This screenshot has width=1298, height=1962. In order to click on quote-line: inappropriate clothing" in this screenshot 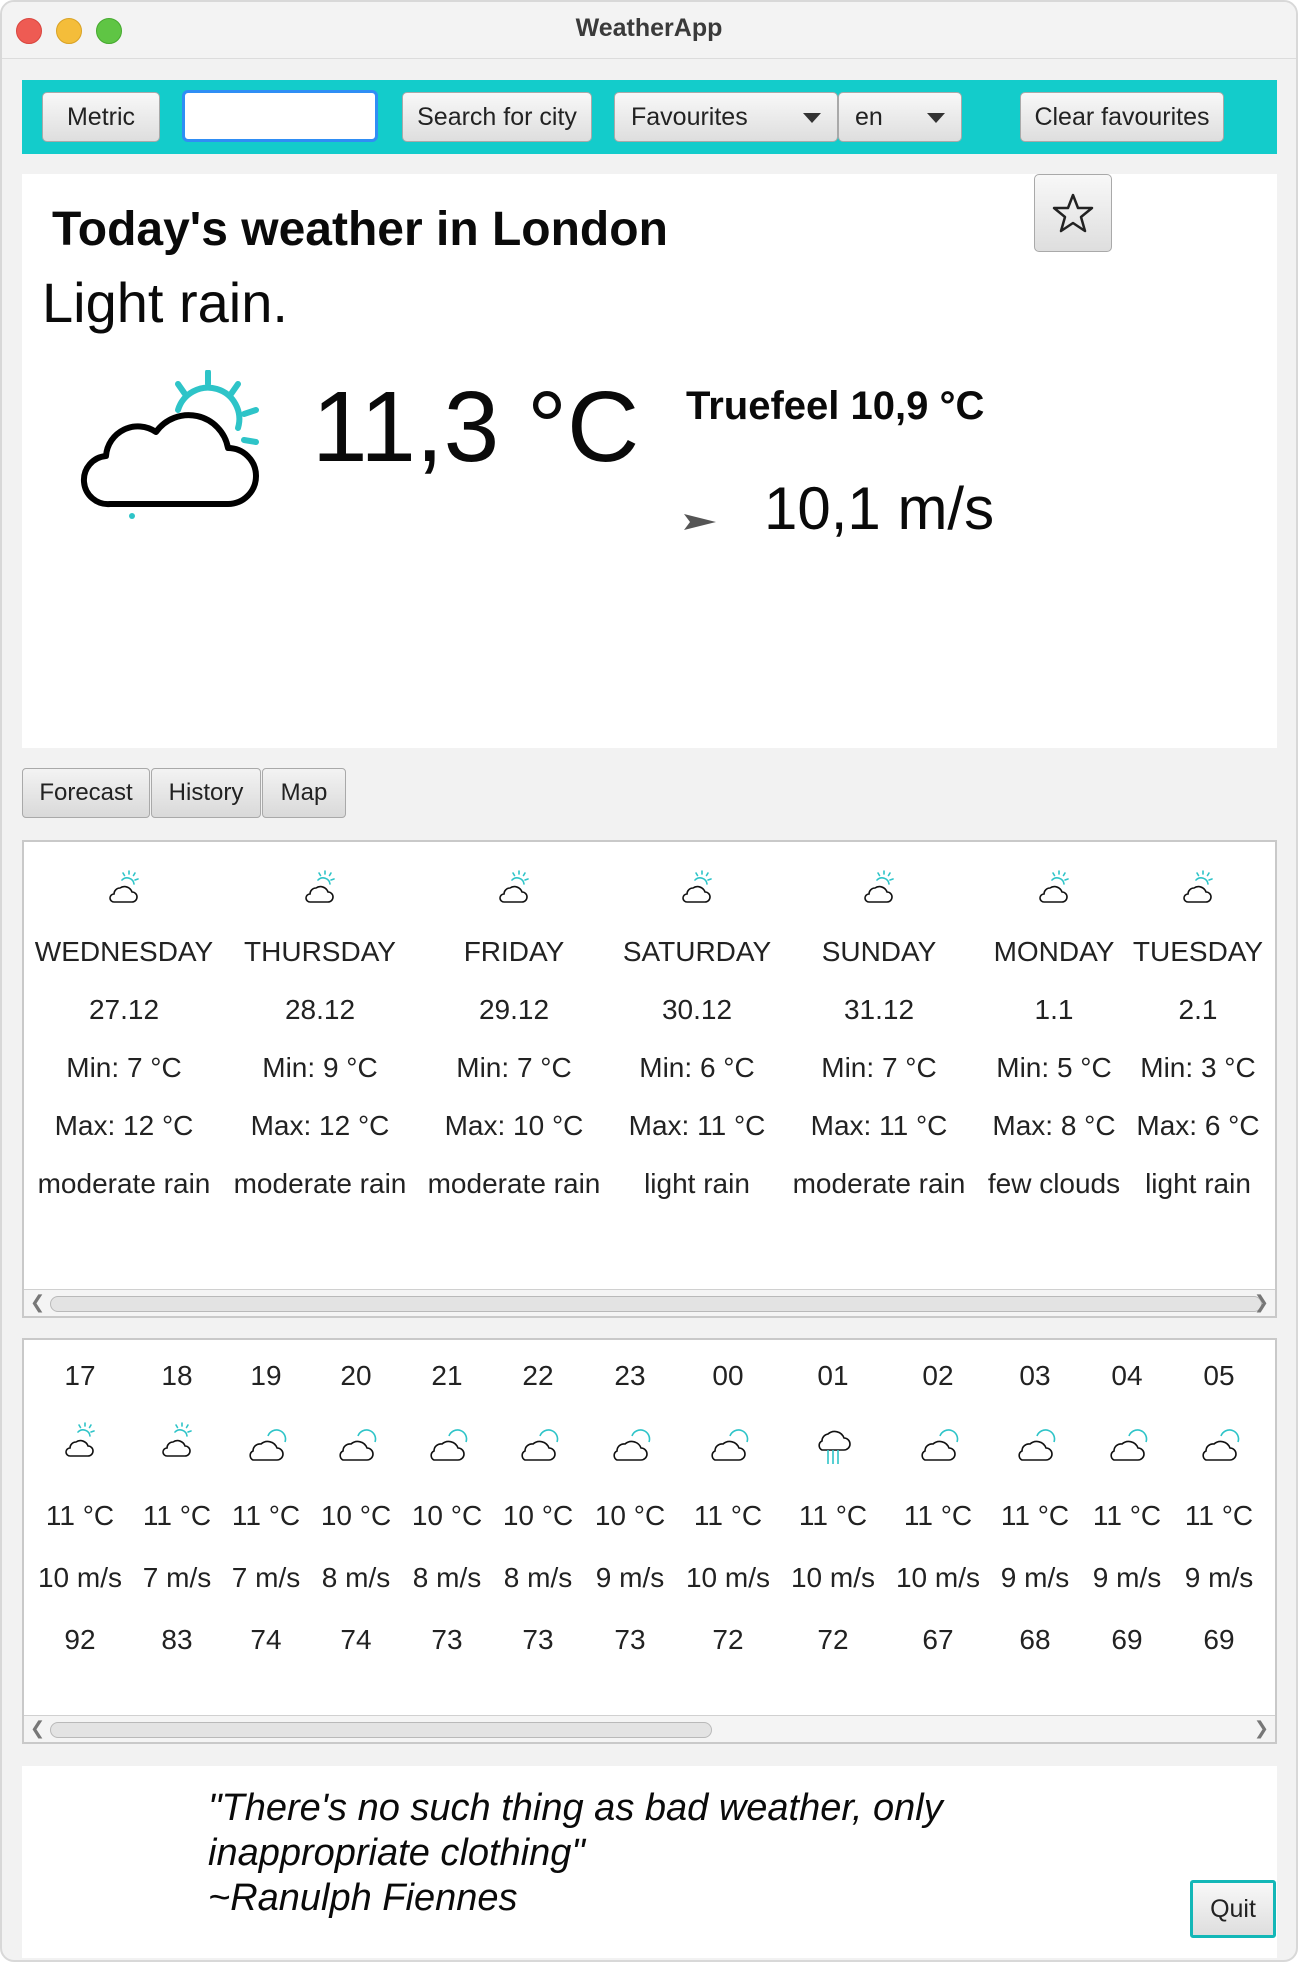, I will do `click(396, 1853)`.